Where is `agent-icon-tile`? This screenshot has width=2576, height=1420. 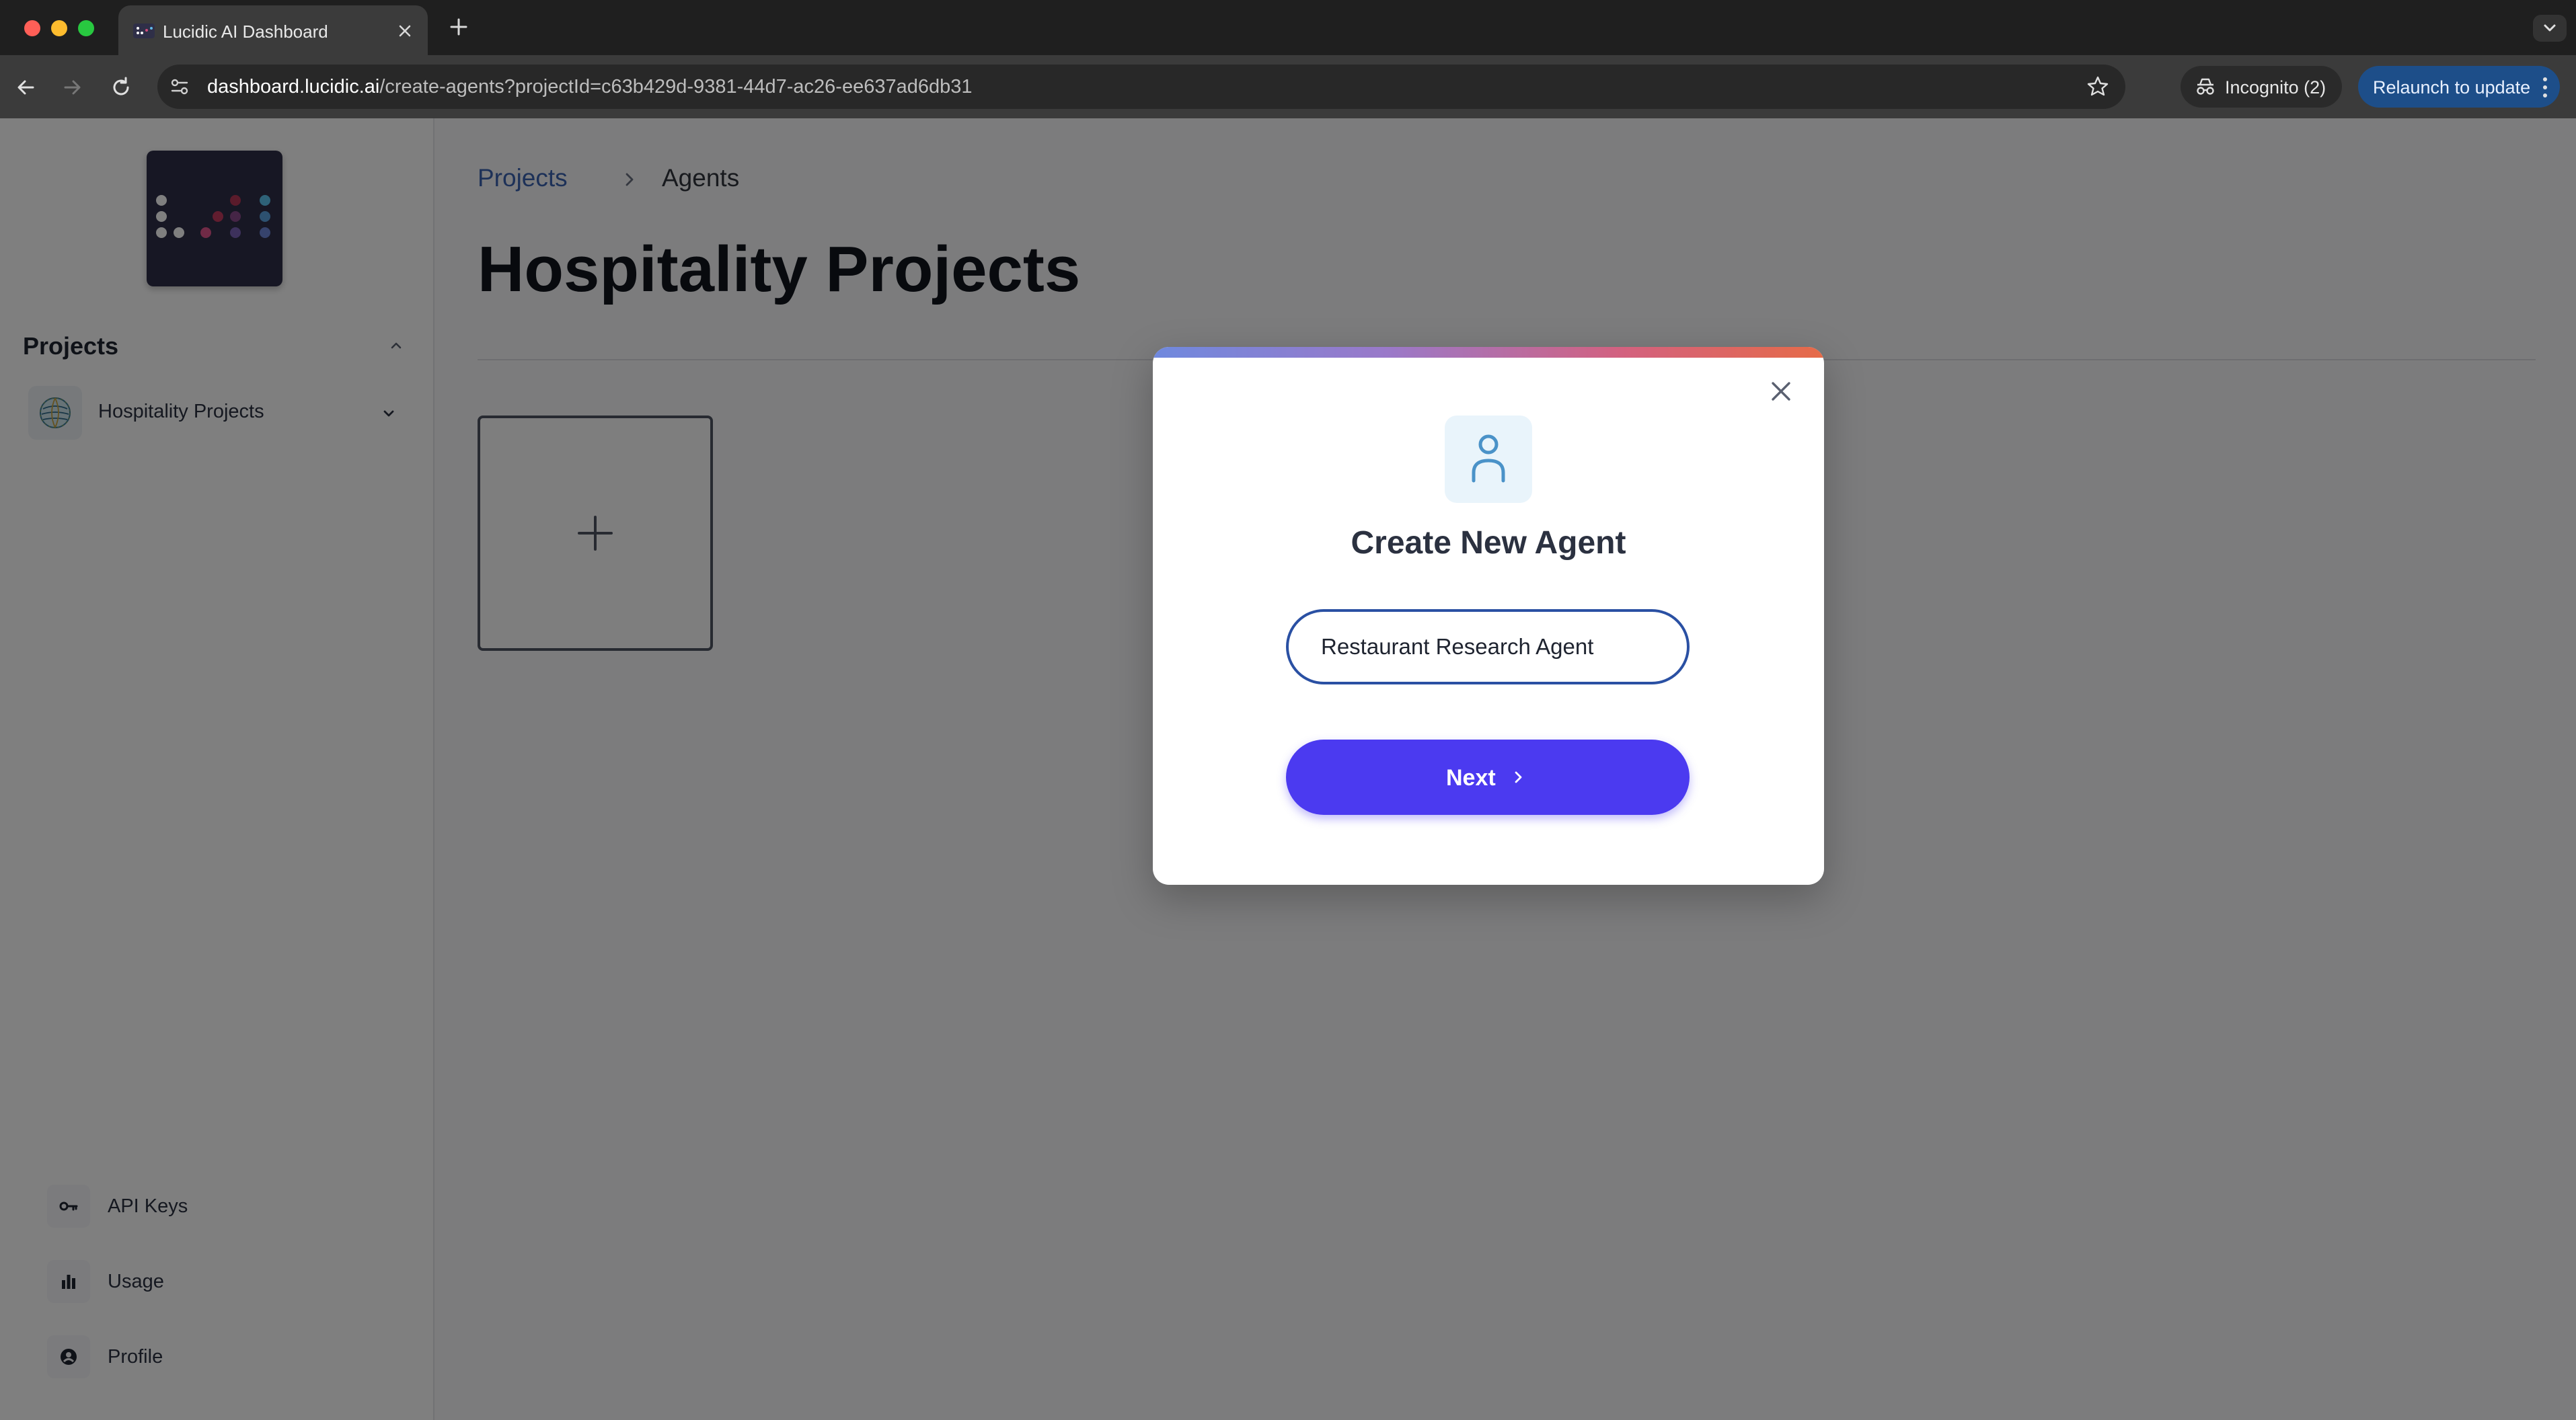 agent-icon-tile is located at coordinates (1488, 459).